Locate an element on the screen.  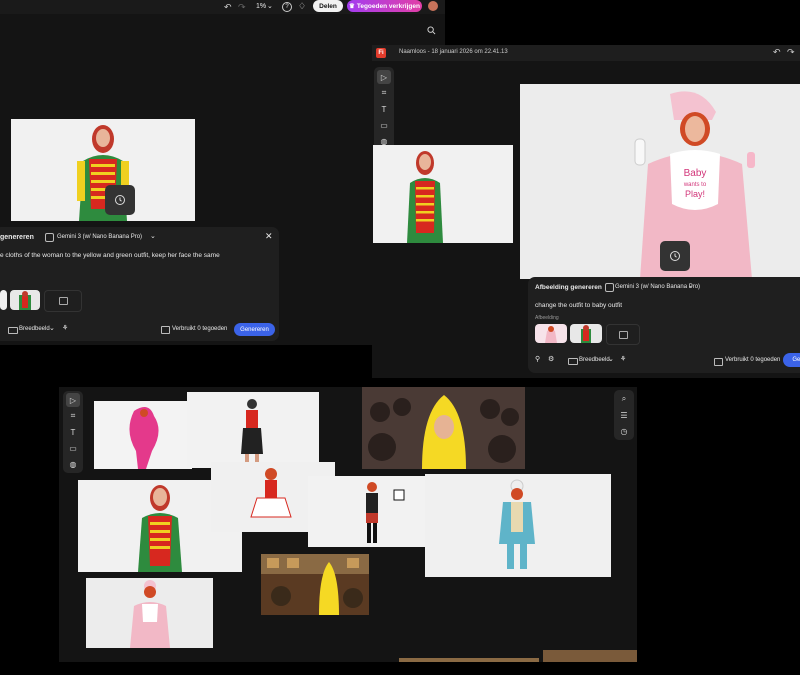
image-partial-bottom is located at coordinates (590, 656).